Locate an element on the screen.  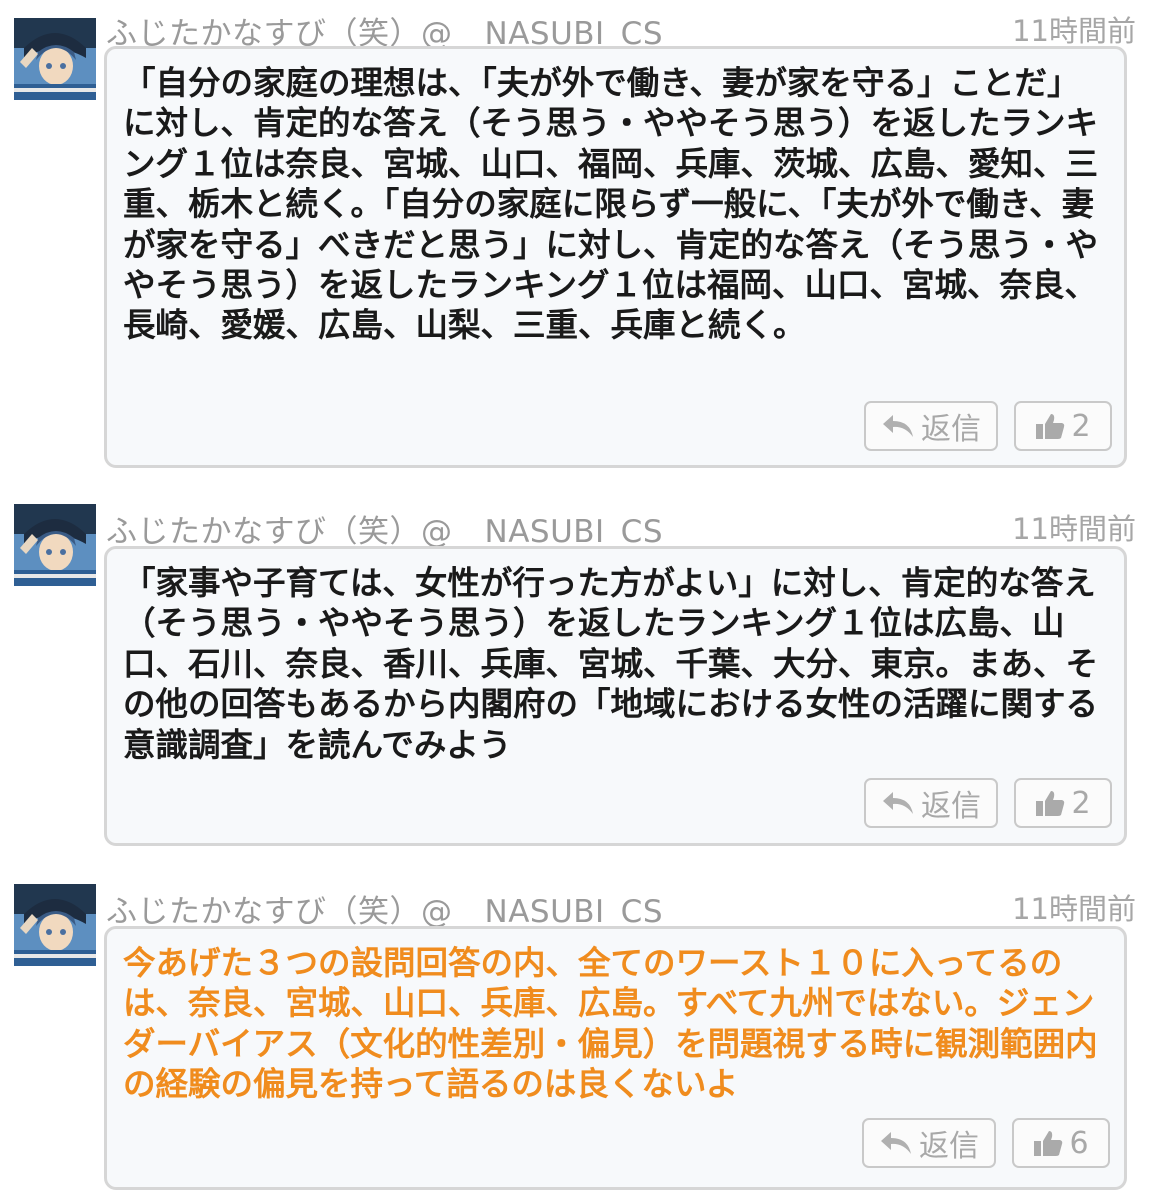
like-button: 6 is located at coordinates (1061, 1143).